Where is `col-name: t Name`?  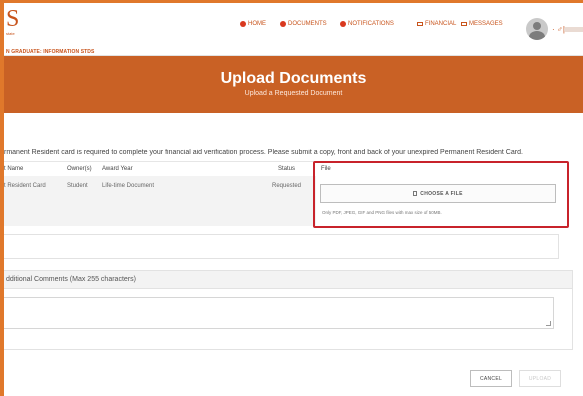
col-name: t Name is located at coordinates (14, 169).